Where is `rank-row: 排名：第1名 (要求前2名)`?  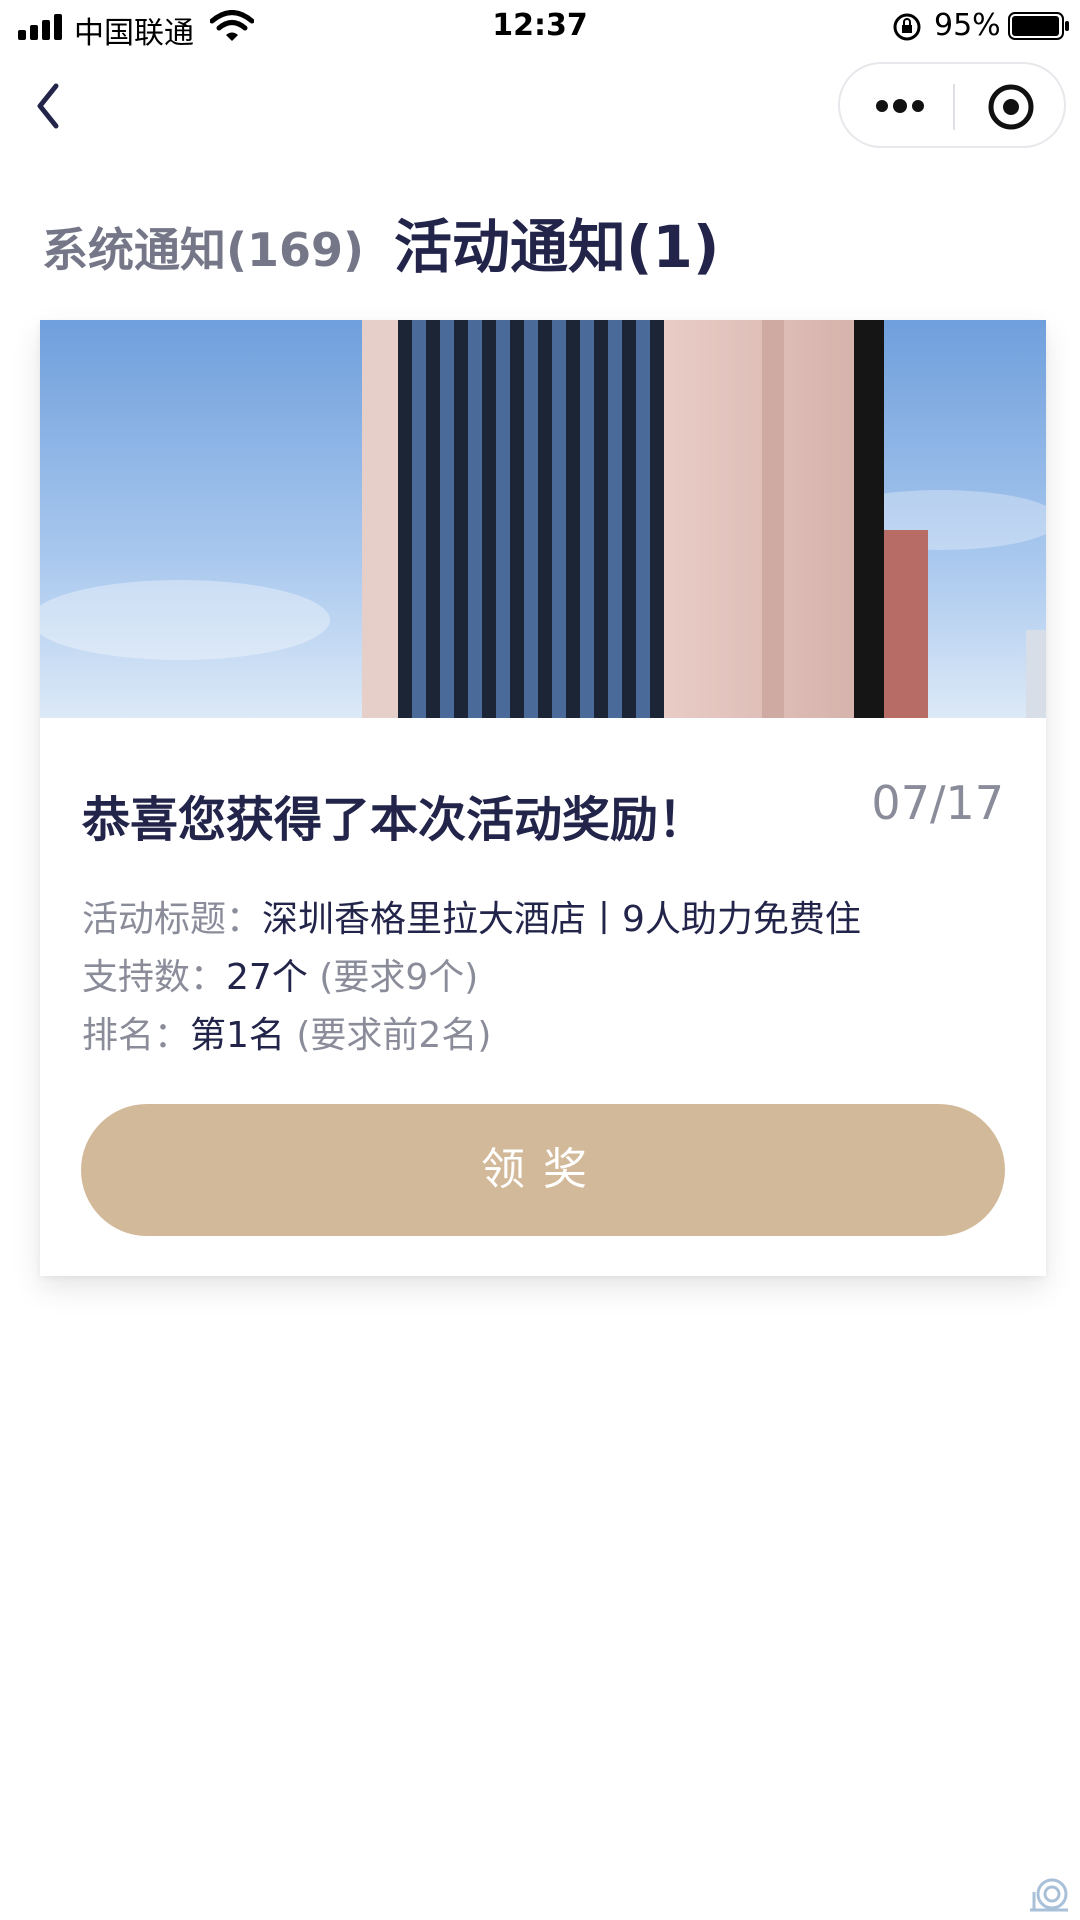
rank-row: 排名：第1名 (要求前2名) is located at coordinates (286, 1032).